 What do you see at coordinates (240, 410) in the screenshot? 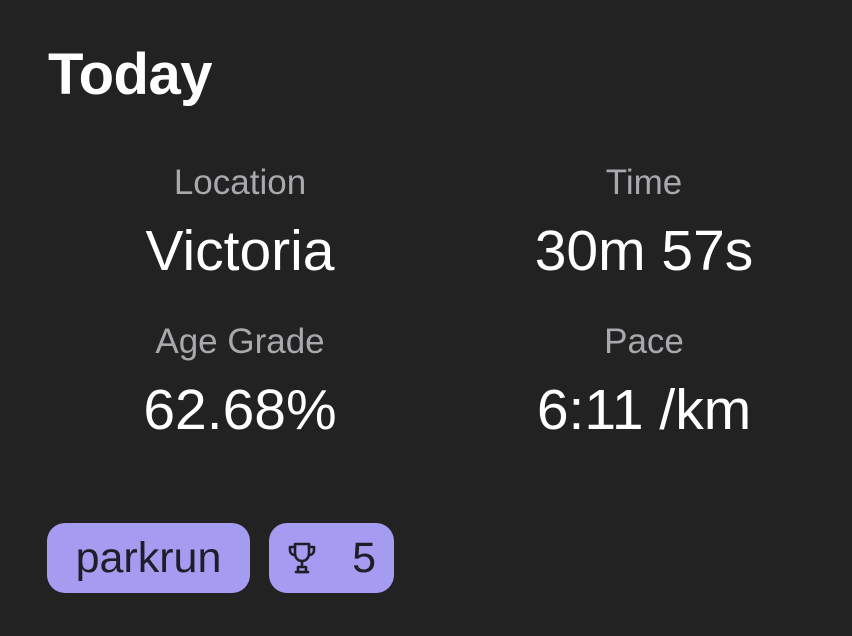
I see `age-grade-value: 62.68%` at bounding box center [240, 410].